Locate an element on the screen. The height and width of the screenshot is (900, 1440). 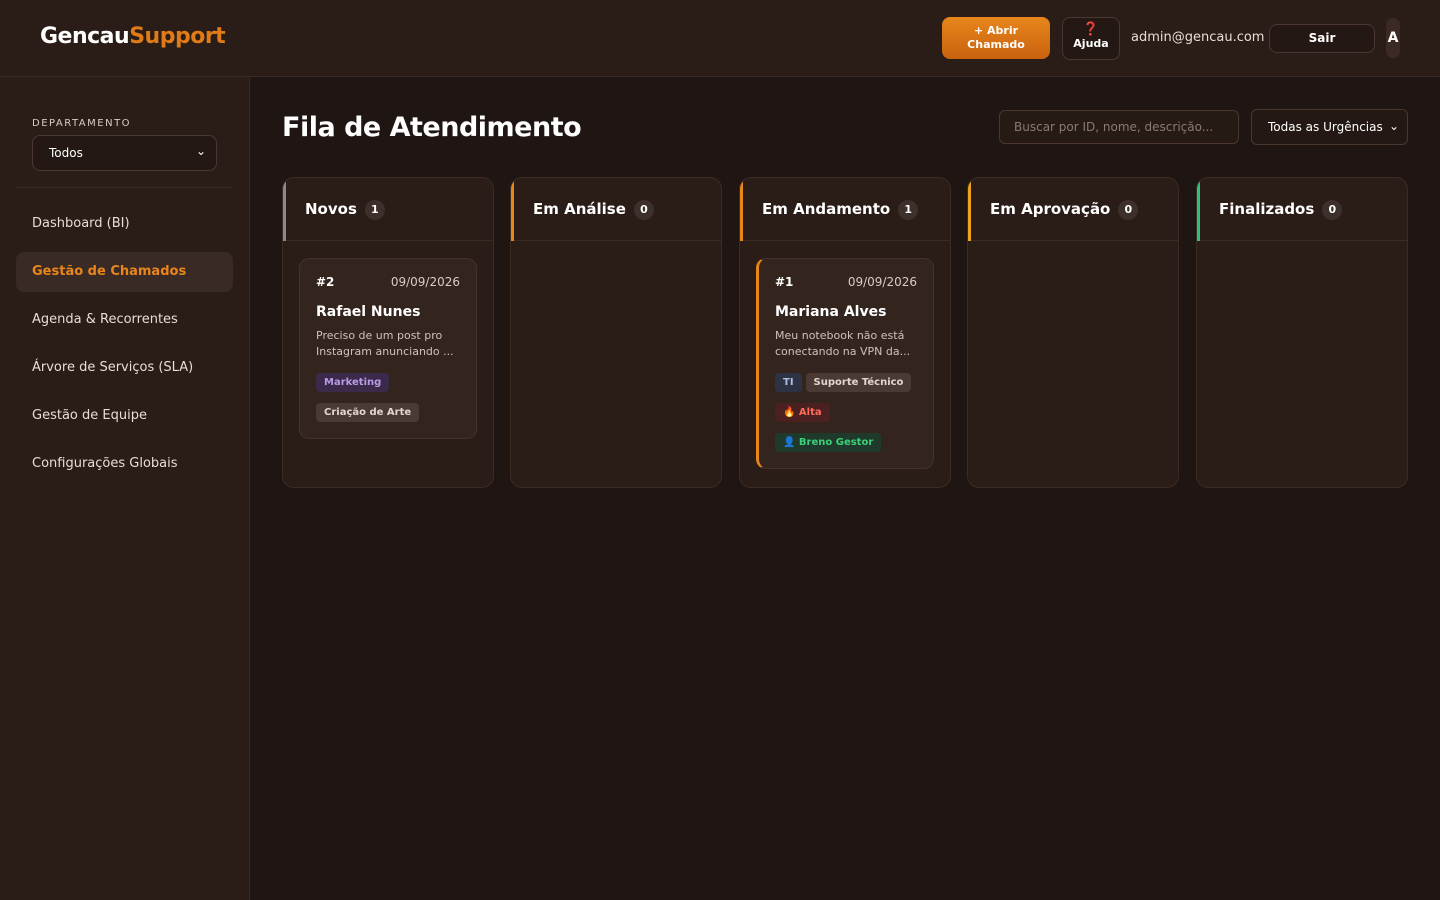
column-header: Em Andamento 1 is located at coordinates (845, 209).